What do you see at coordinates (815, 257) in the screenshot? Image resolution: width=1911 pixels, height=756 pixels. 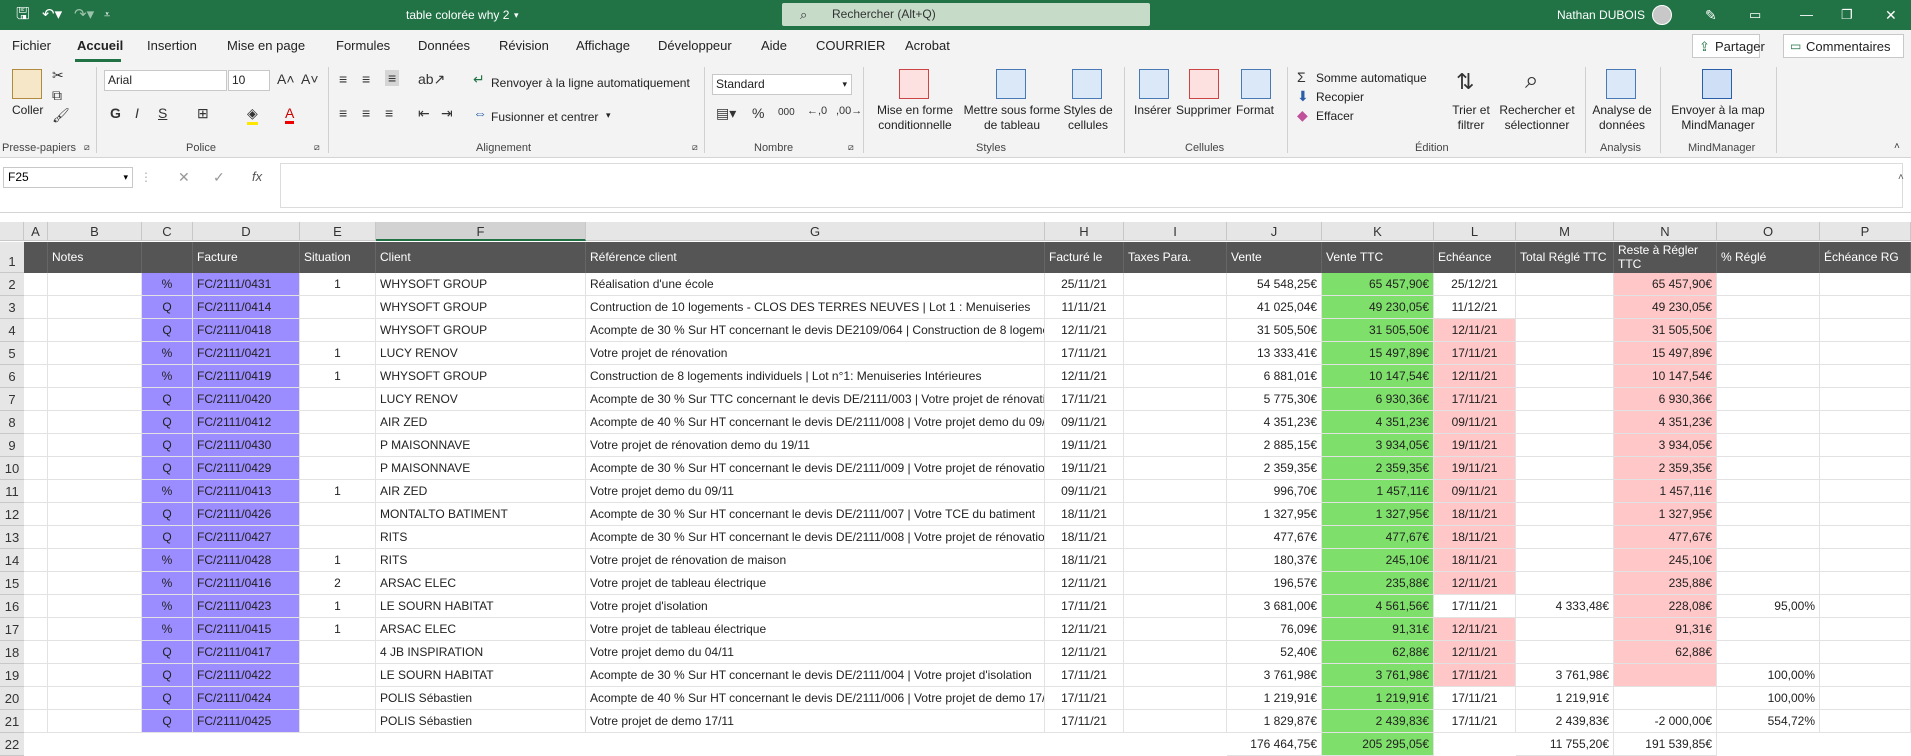 I see `column-title: Référence client` at bounding box center [815, 257].